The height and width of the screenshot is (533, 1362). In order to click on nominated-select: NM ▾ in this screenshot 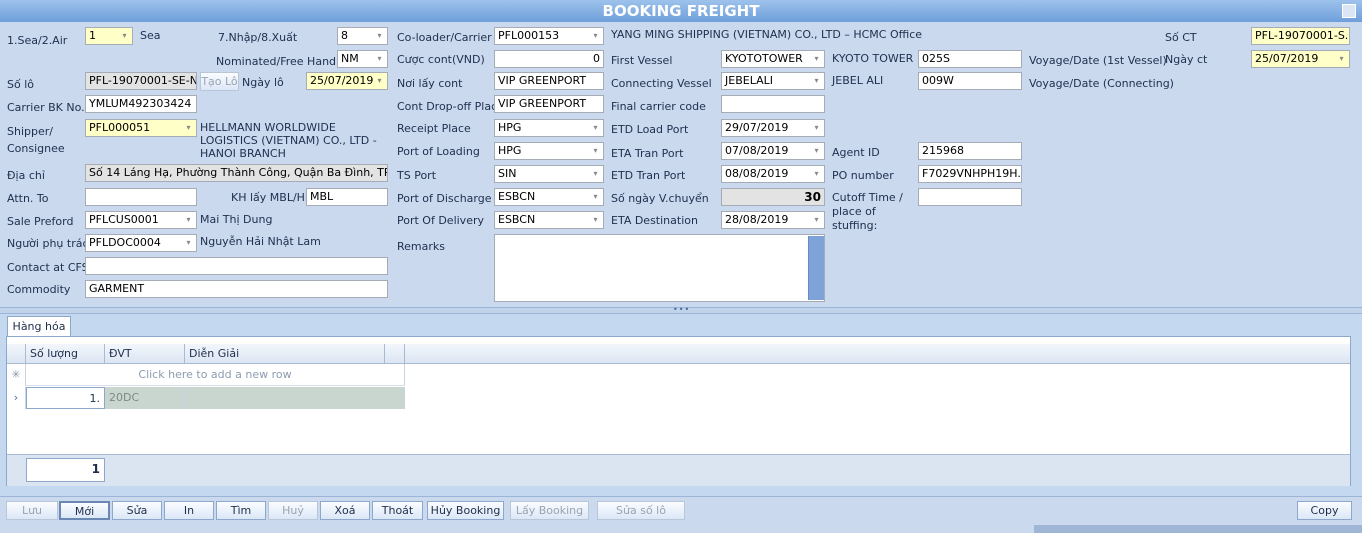, I will do `click(362, 59)`.